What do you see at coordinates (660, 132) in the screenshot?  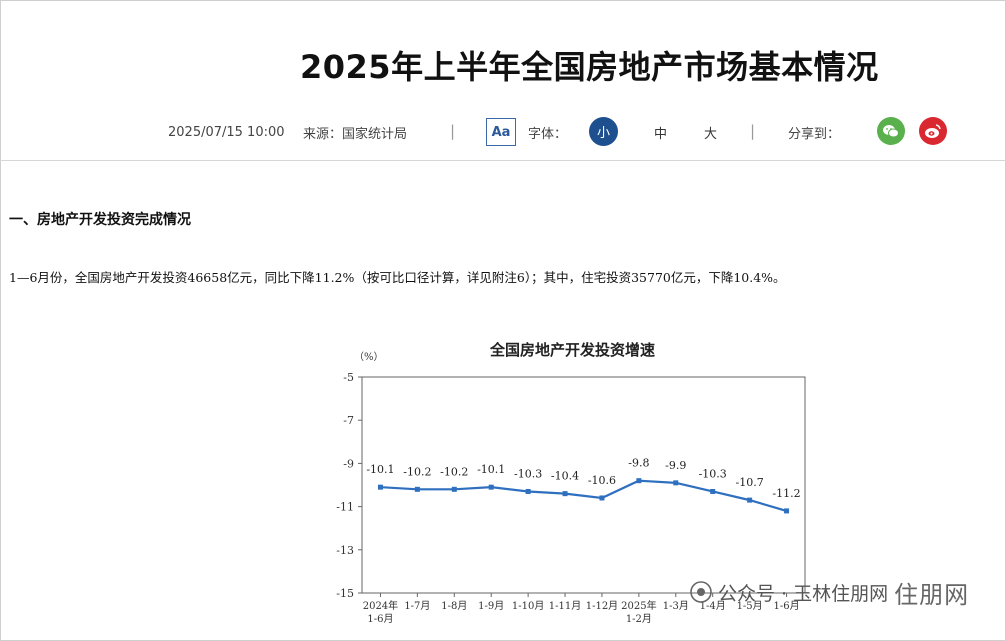 I see `font-size-medium-button: 中` at bounding box center [660, 132].